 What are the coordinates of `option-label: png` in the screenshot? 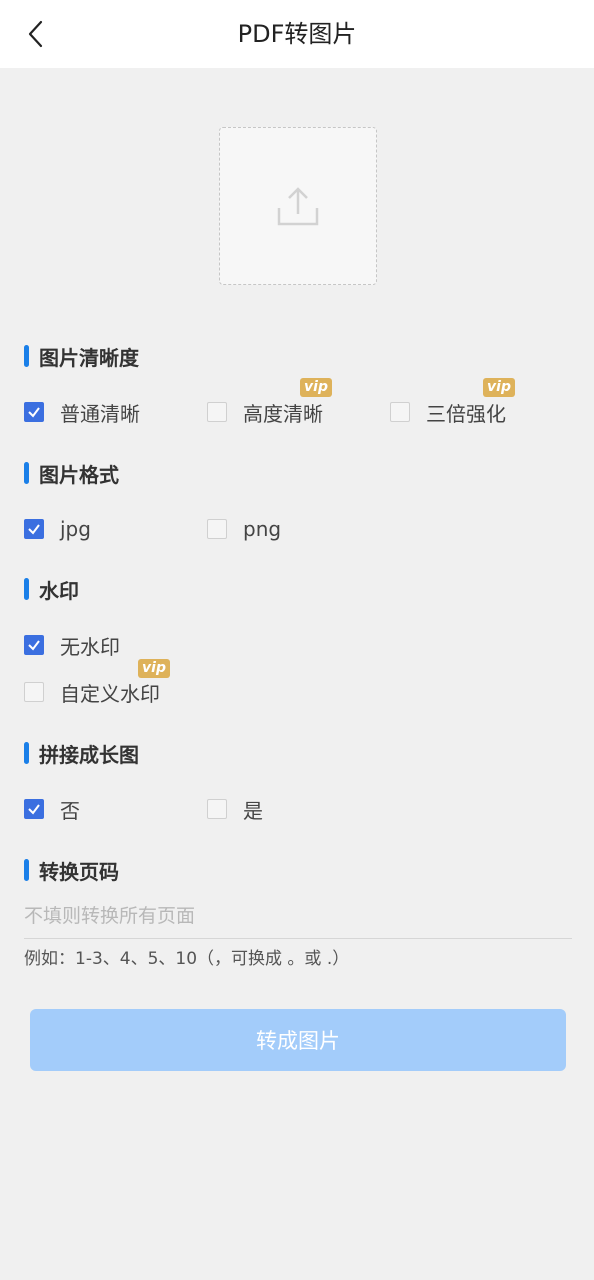 It's located at (262, 529).